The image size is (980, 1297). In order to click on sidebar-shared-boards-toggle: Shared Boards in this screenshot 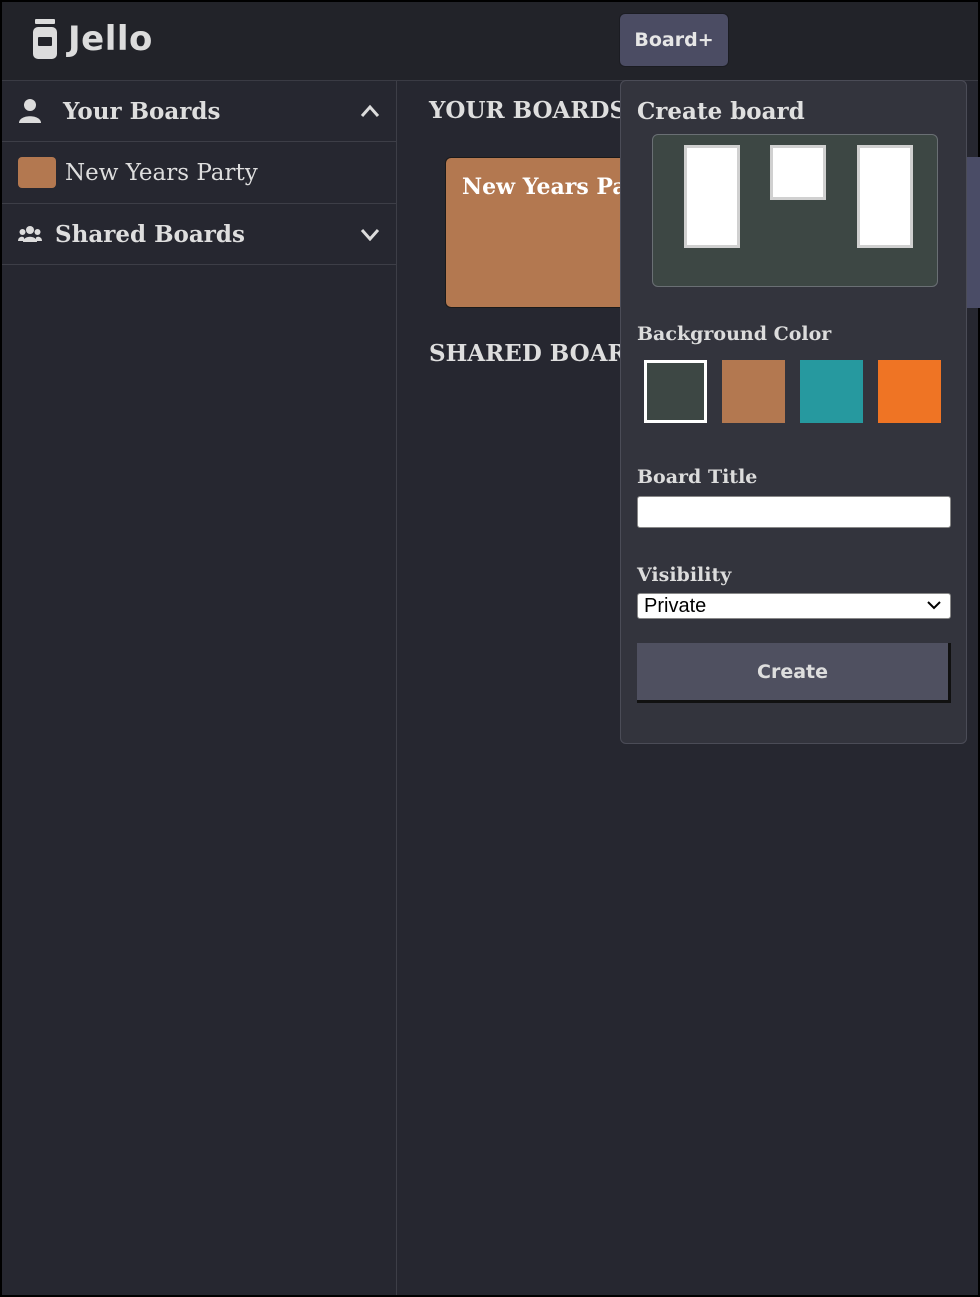, I will do `click(199, 234)`.